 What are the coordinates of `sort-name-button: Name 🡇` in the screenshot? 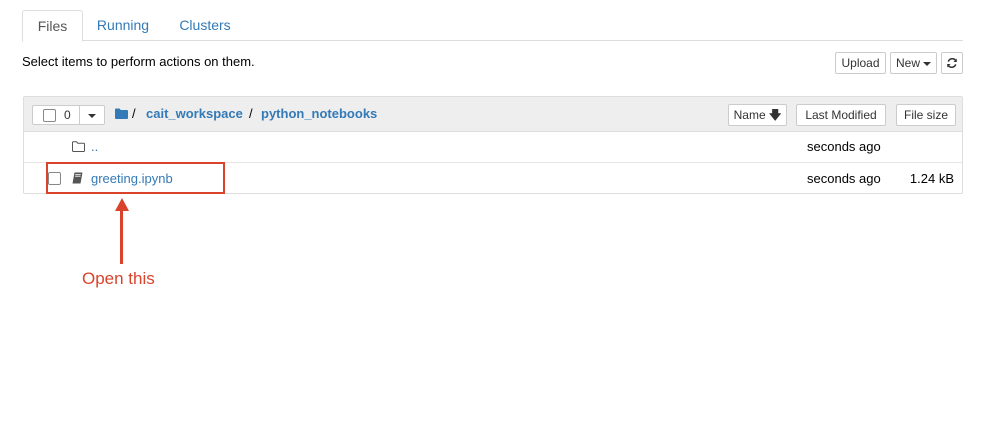 It's located at (757, 115).